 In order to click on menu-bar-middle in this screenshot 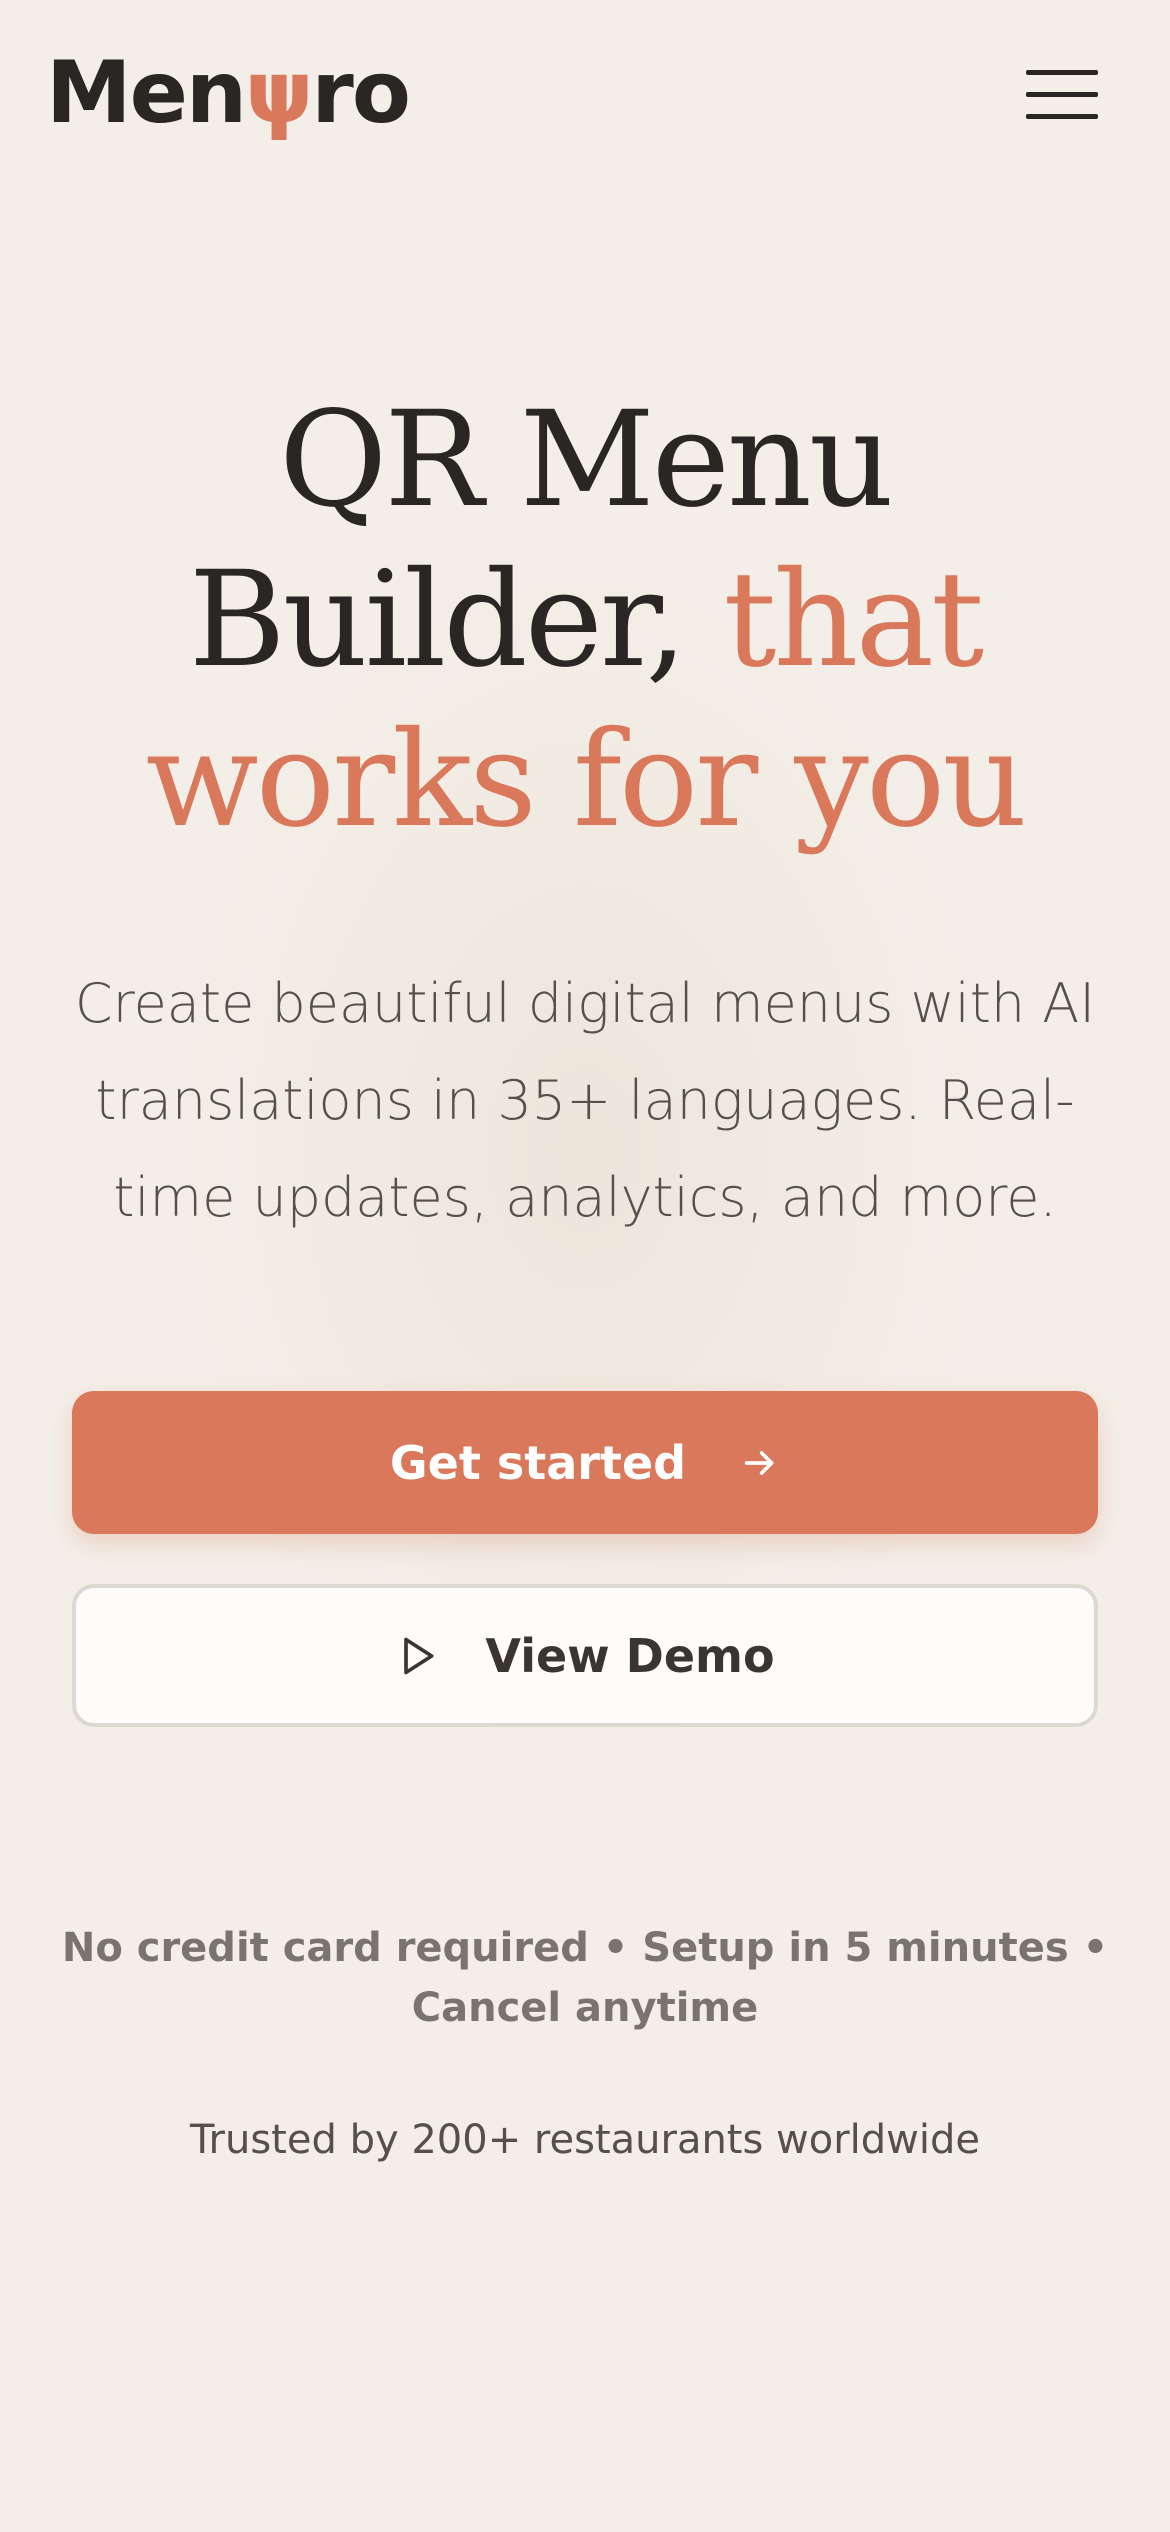, I will do `click(1062, 94)`.